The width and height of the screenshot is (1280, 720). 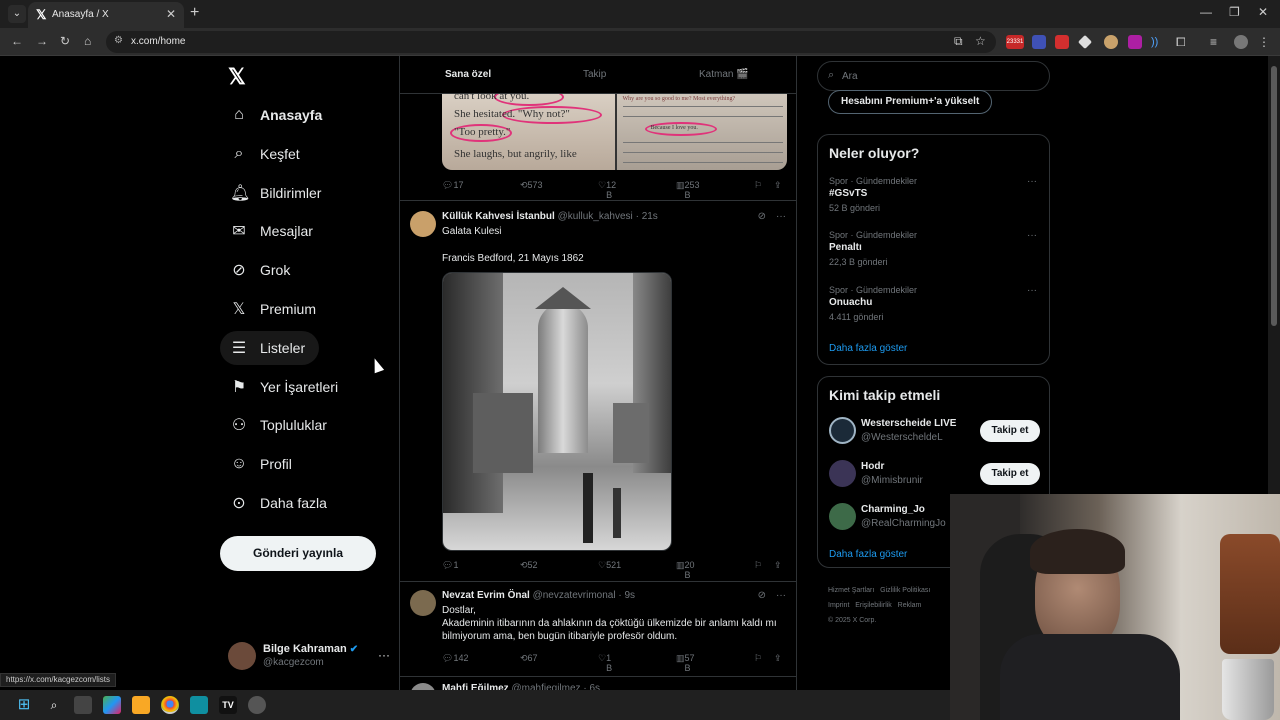 I want to click on like-button: ♡ 12 B, so click(x=607, y=190).